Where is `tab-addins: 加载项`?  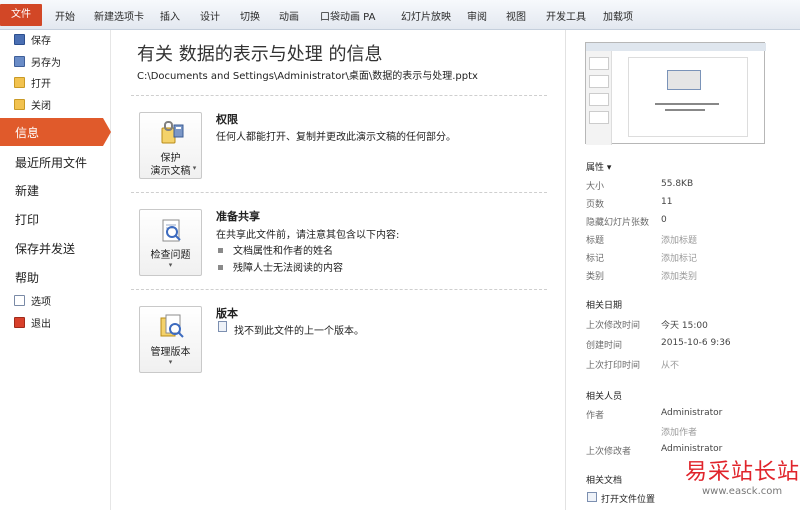
tab-addins: 加载项 is located at coordinates (618, 15).